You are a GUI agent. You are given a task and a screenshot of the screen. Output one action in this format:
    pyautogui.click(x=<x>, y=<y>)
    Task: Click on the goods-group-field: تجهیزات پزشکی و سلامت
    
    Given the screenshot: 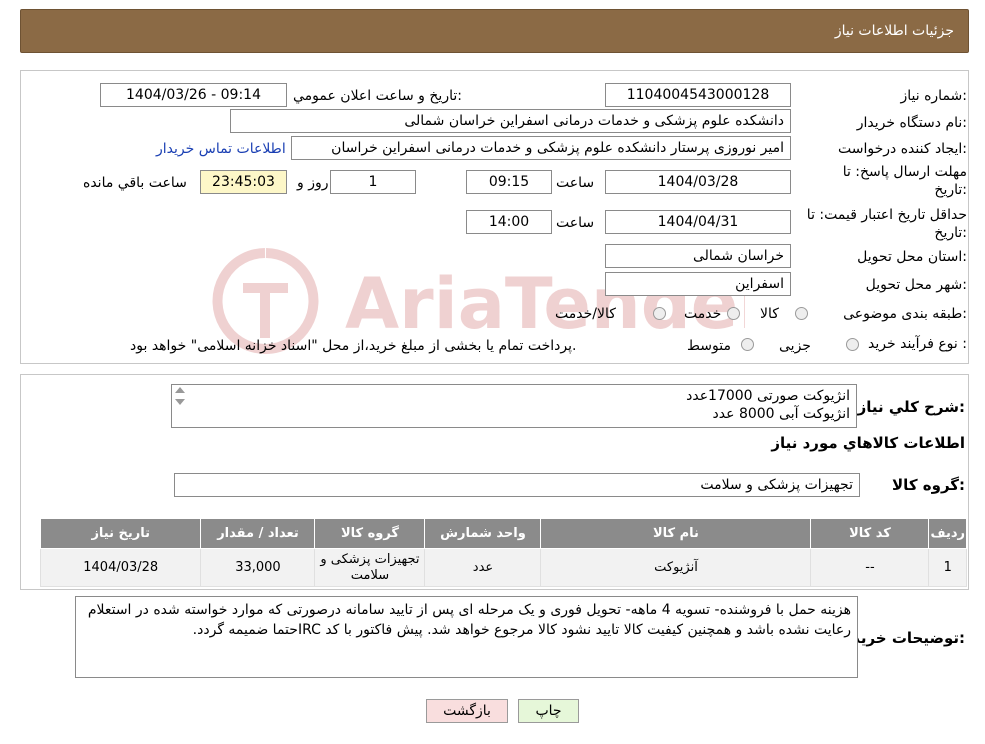 What is the action you would take?
    pyautogui.click(x=517, y=485)
    